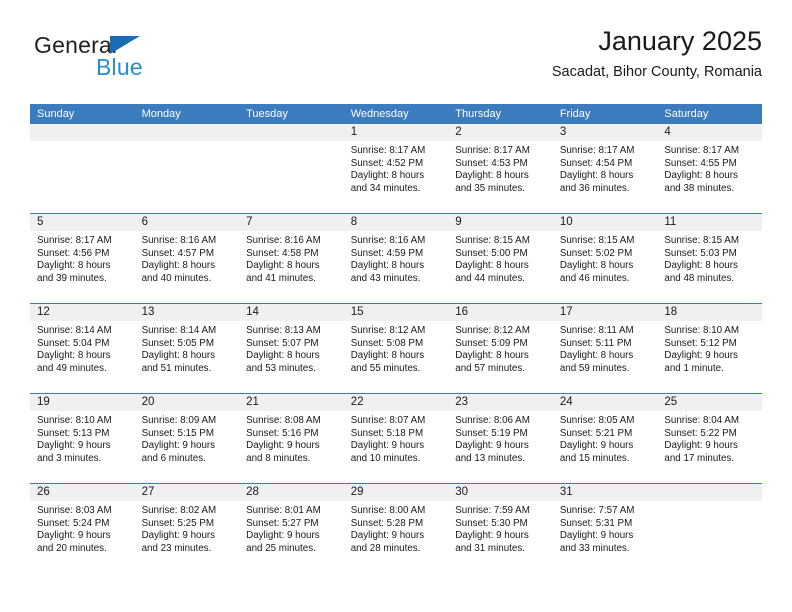 This screenshot has width=792, height=612. What do you see at coordinates (575, 114) in the screenshot?
I see `weekday-header-friday: Friday` at bounding box center [575, 114].